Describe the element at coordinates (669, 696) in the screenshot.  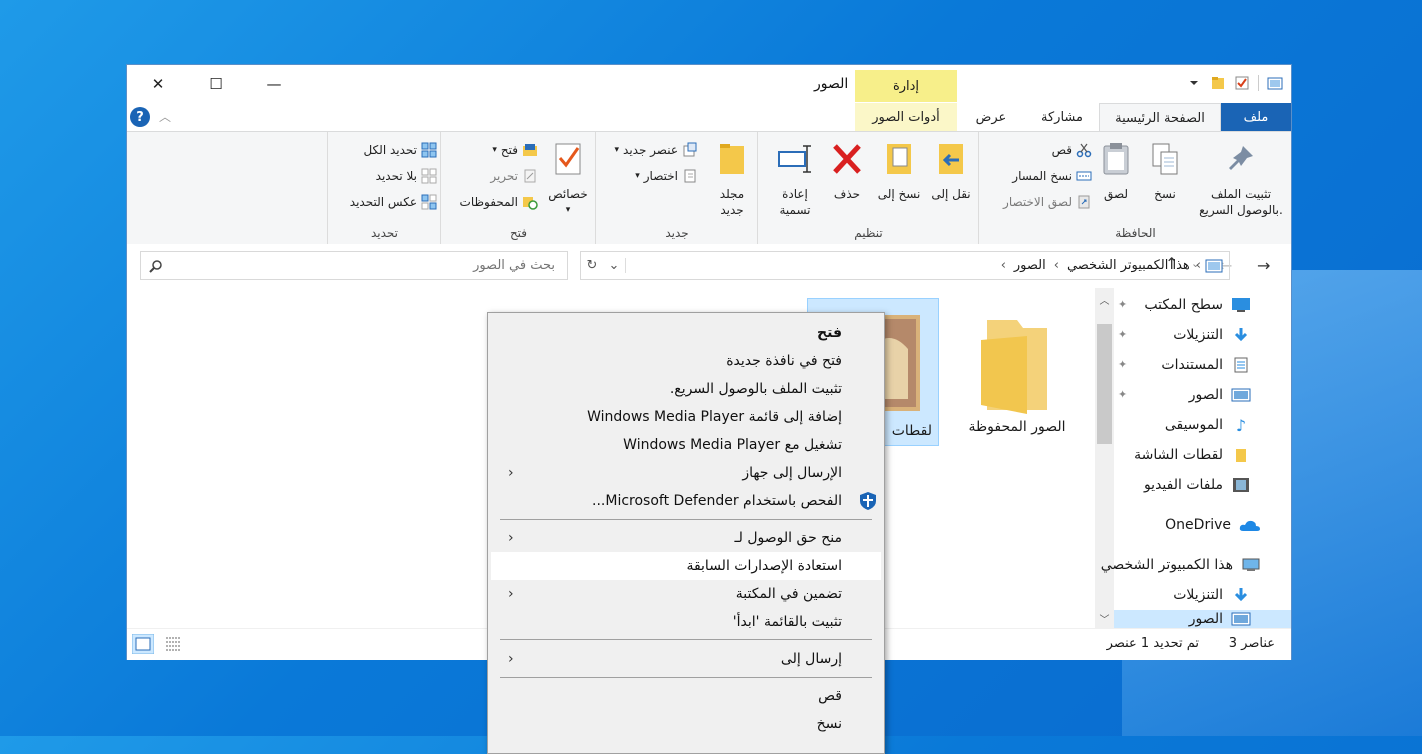
I see `menu-item-cut: قص` at that location.